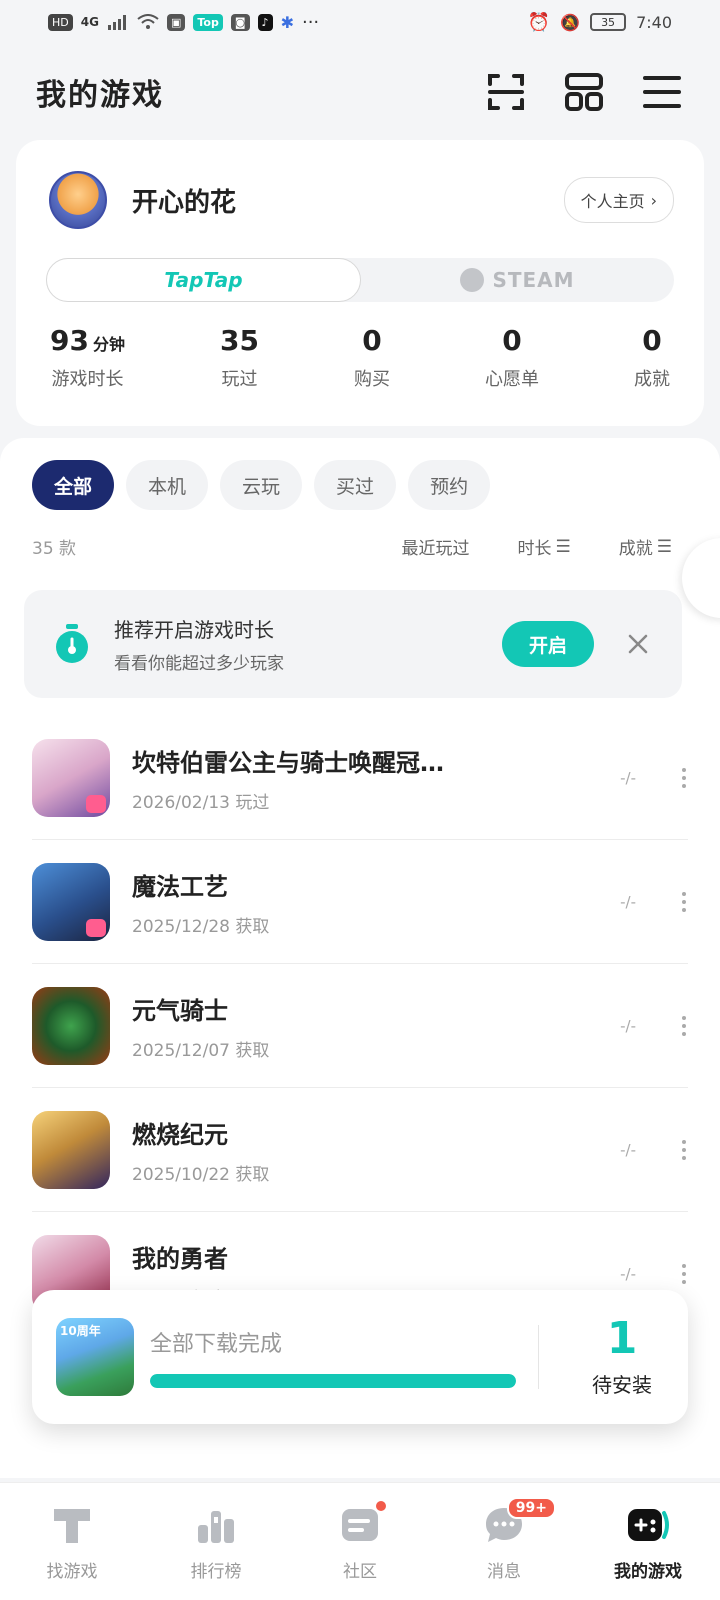 Image resolution: width=720 pixels, height=1600 pixels. I want to click on list-item: 坎特伯雷公主与骑士唤醒冠… 2026/02/13 玩过 -/-, so click(360, 778).